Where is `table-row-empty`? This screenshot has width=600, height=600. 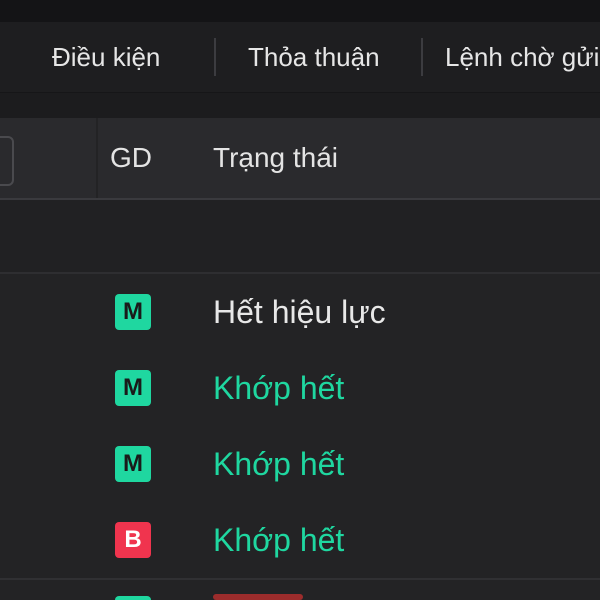 table-row-empty is located at coordinates (300, 237).